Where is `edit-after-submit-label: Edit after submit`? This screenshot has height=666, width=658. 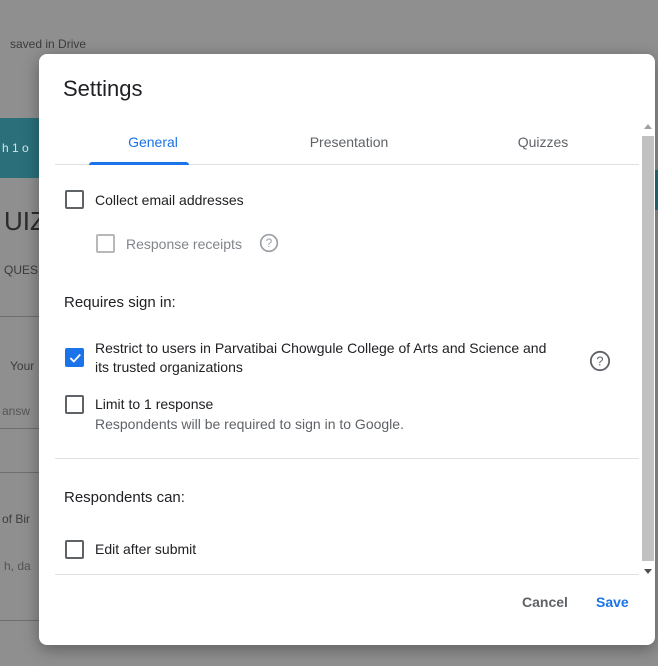 edit-after-submit-label: Edit after submit is located at coordinates (146, 549).